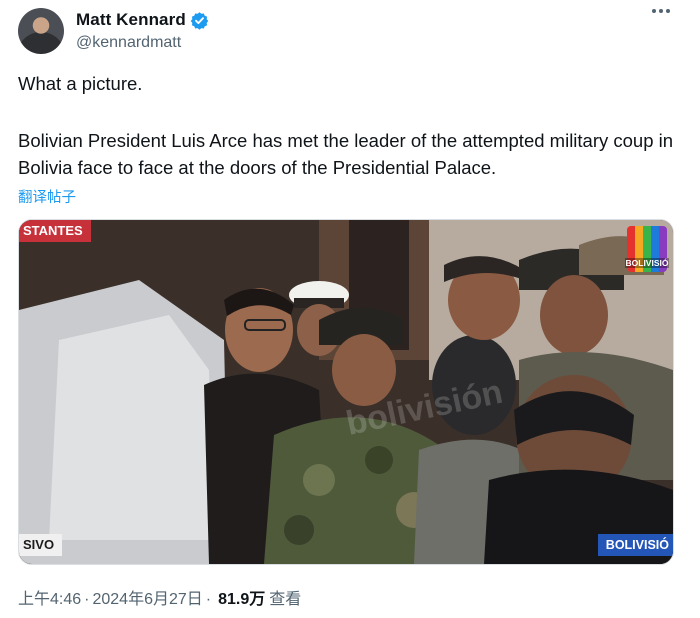 The image size is (700, 618). What do you see at coordinates (241, 597) in the screenshot?
I see `views-count: 81.9万` at bounding box center [241, 597].